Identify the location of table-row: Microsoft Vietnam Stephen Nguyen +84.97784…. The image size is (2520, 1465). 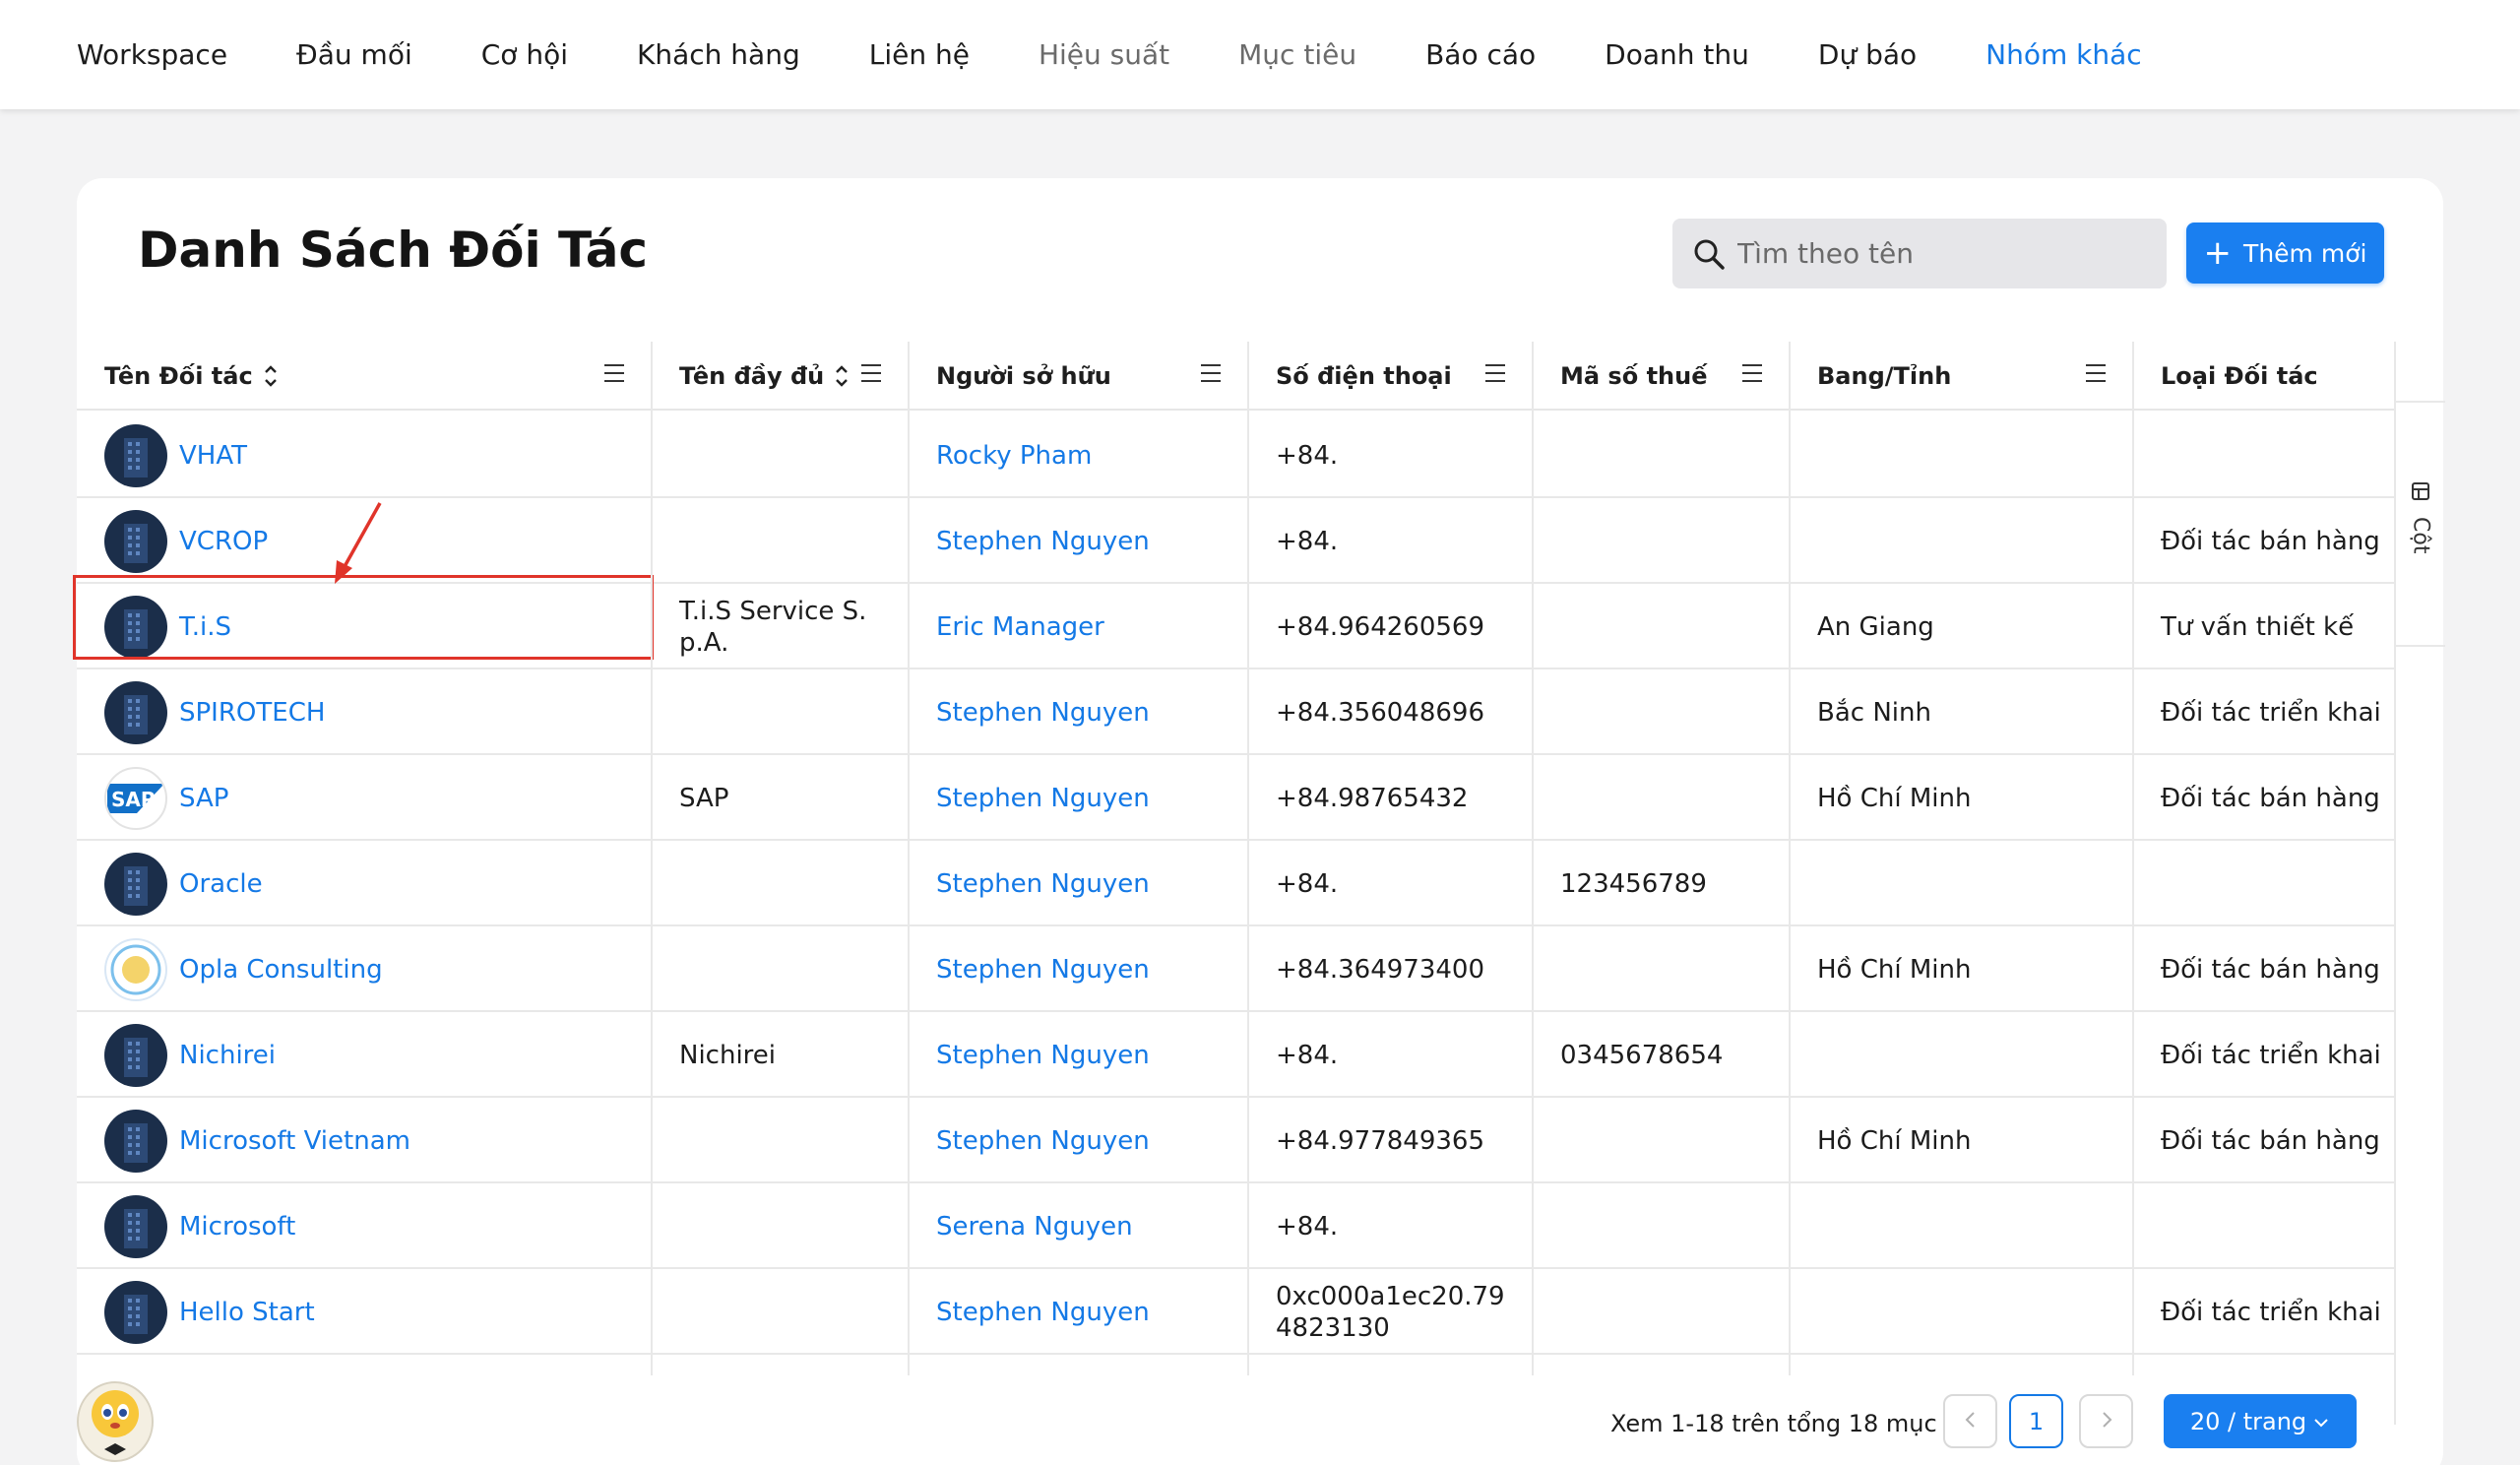
(1236, 1140).